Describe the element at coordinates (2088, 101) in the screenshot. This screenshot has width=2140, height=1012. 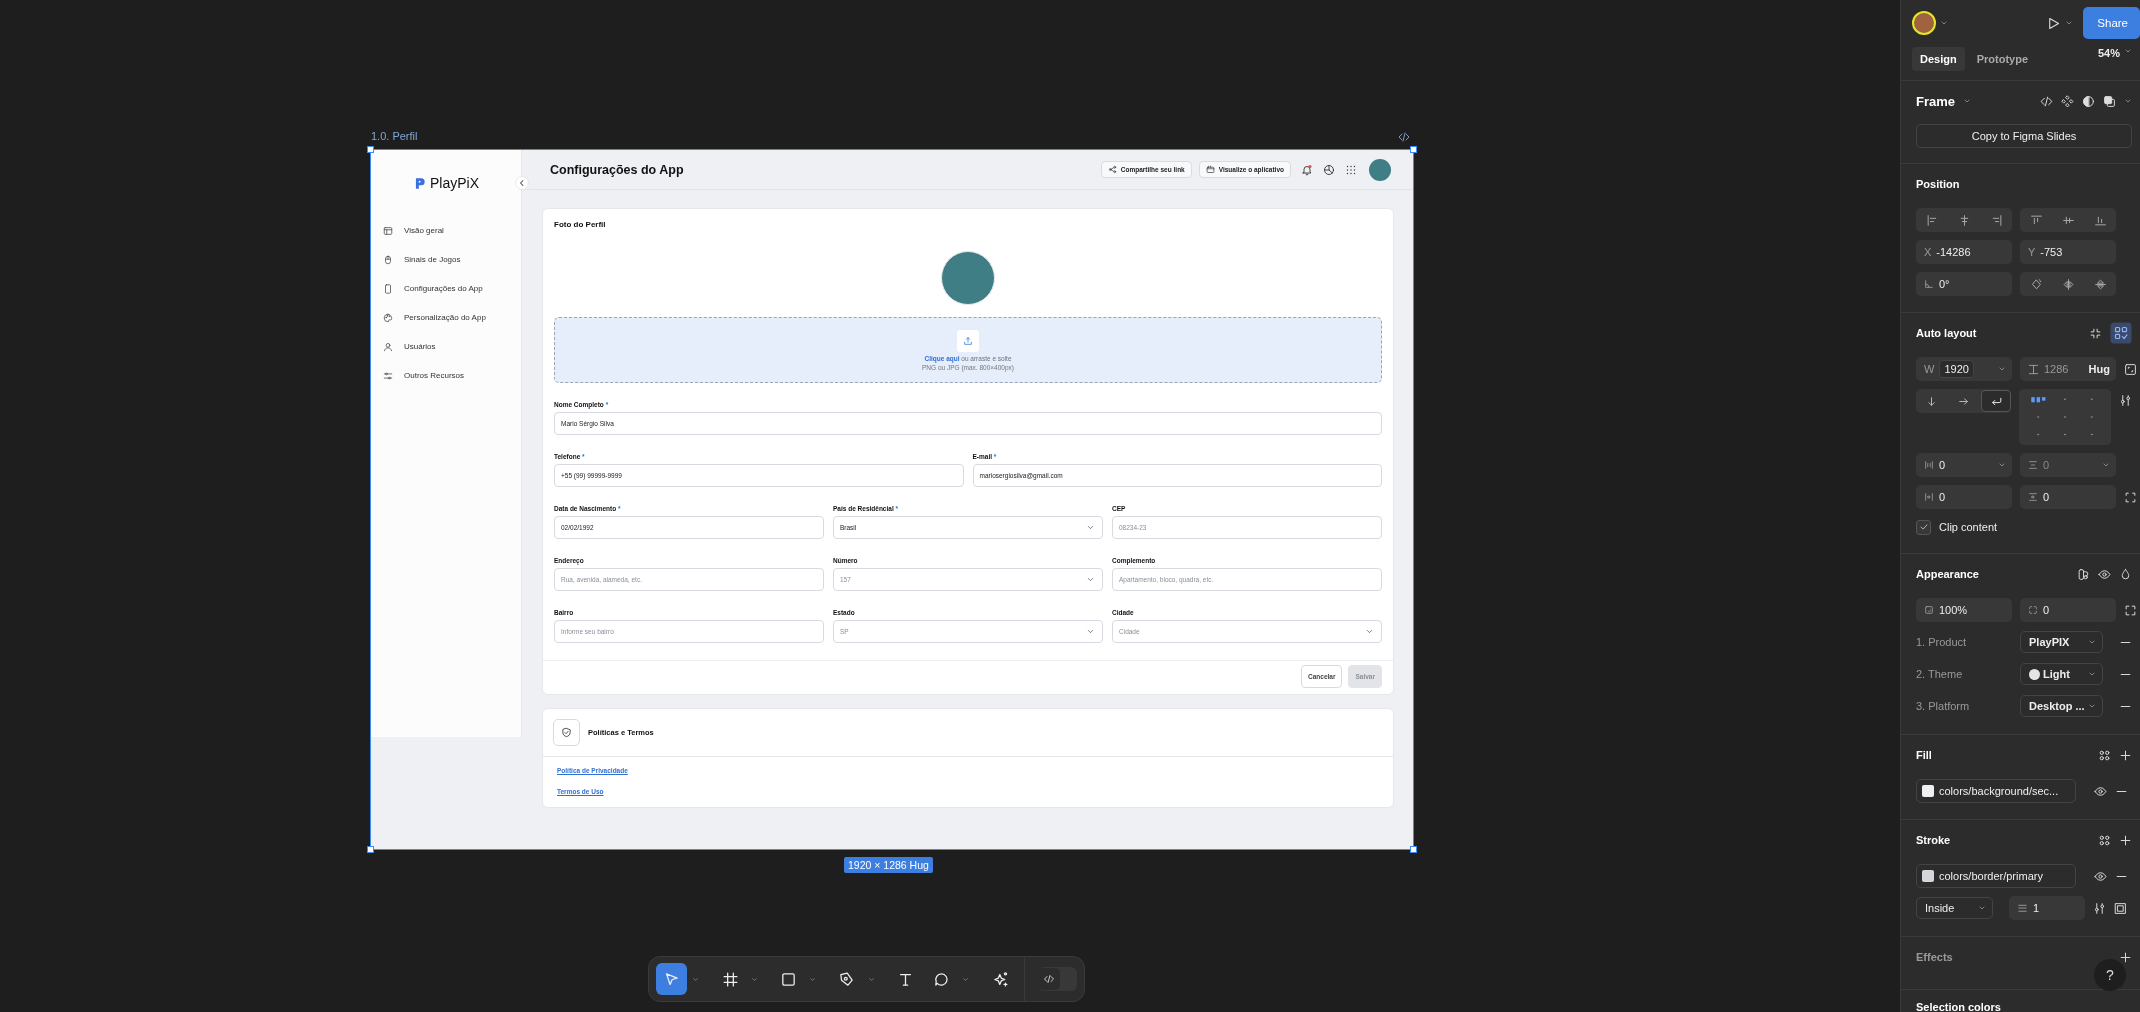
I see `mask-icon` at that location.